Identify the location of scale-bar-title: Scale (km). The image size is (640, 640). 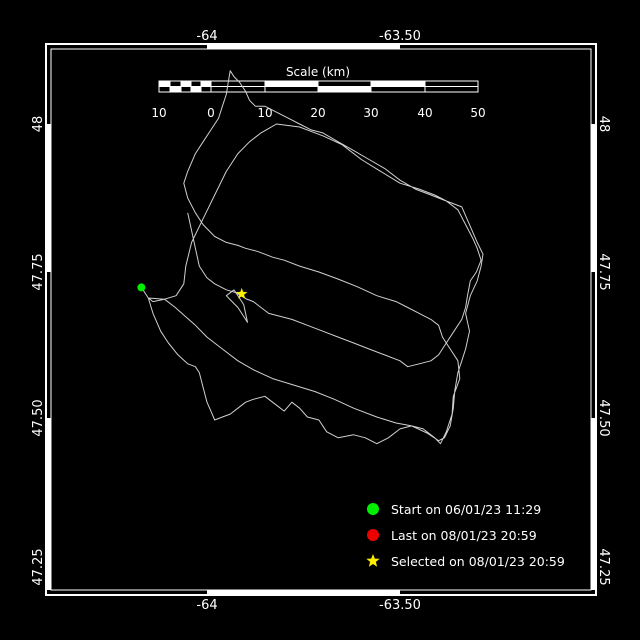
(318, 72).